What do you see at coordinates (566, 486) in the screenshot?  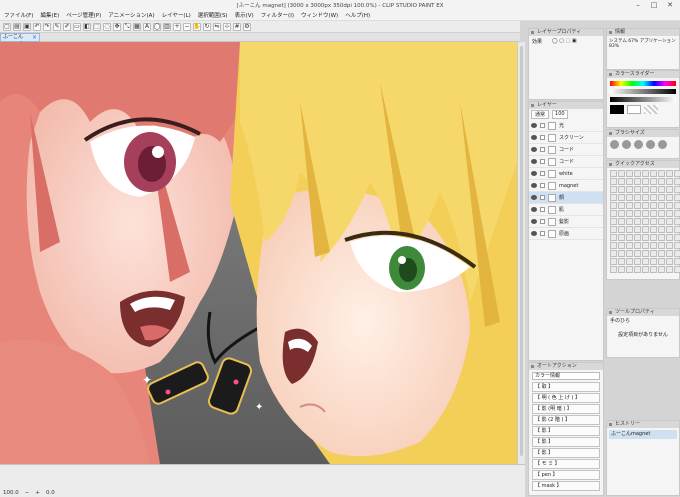 I see `auto-action-item: 【 mask 】` at bounding box center [566, 486].